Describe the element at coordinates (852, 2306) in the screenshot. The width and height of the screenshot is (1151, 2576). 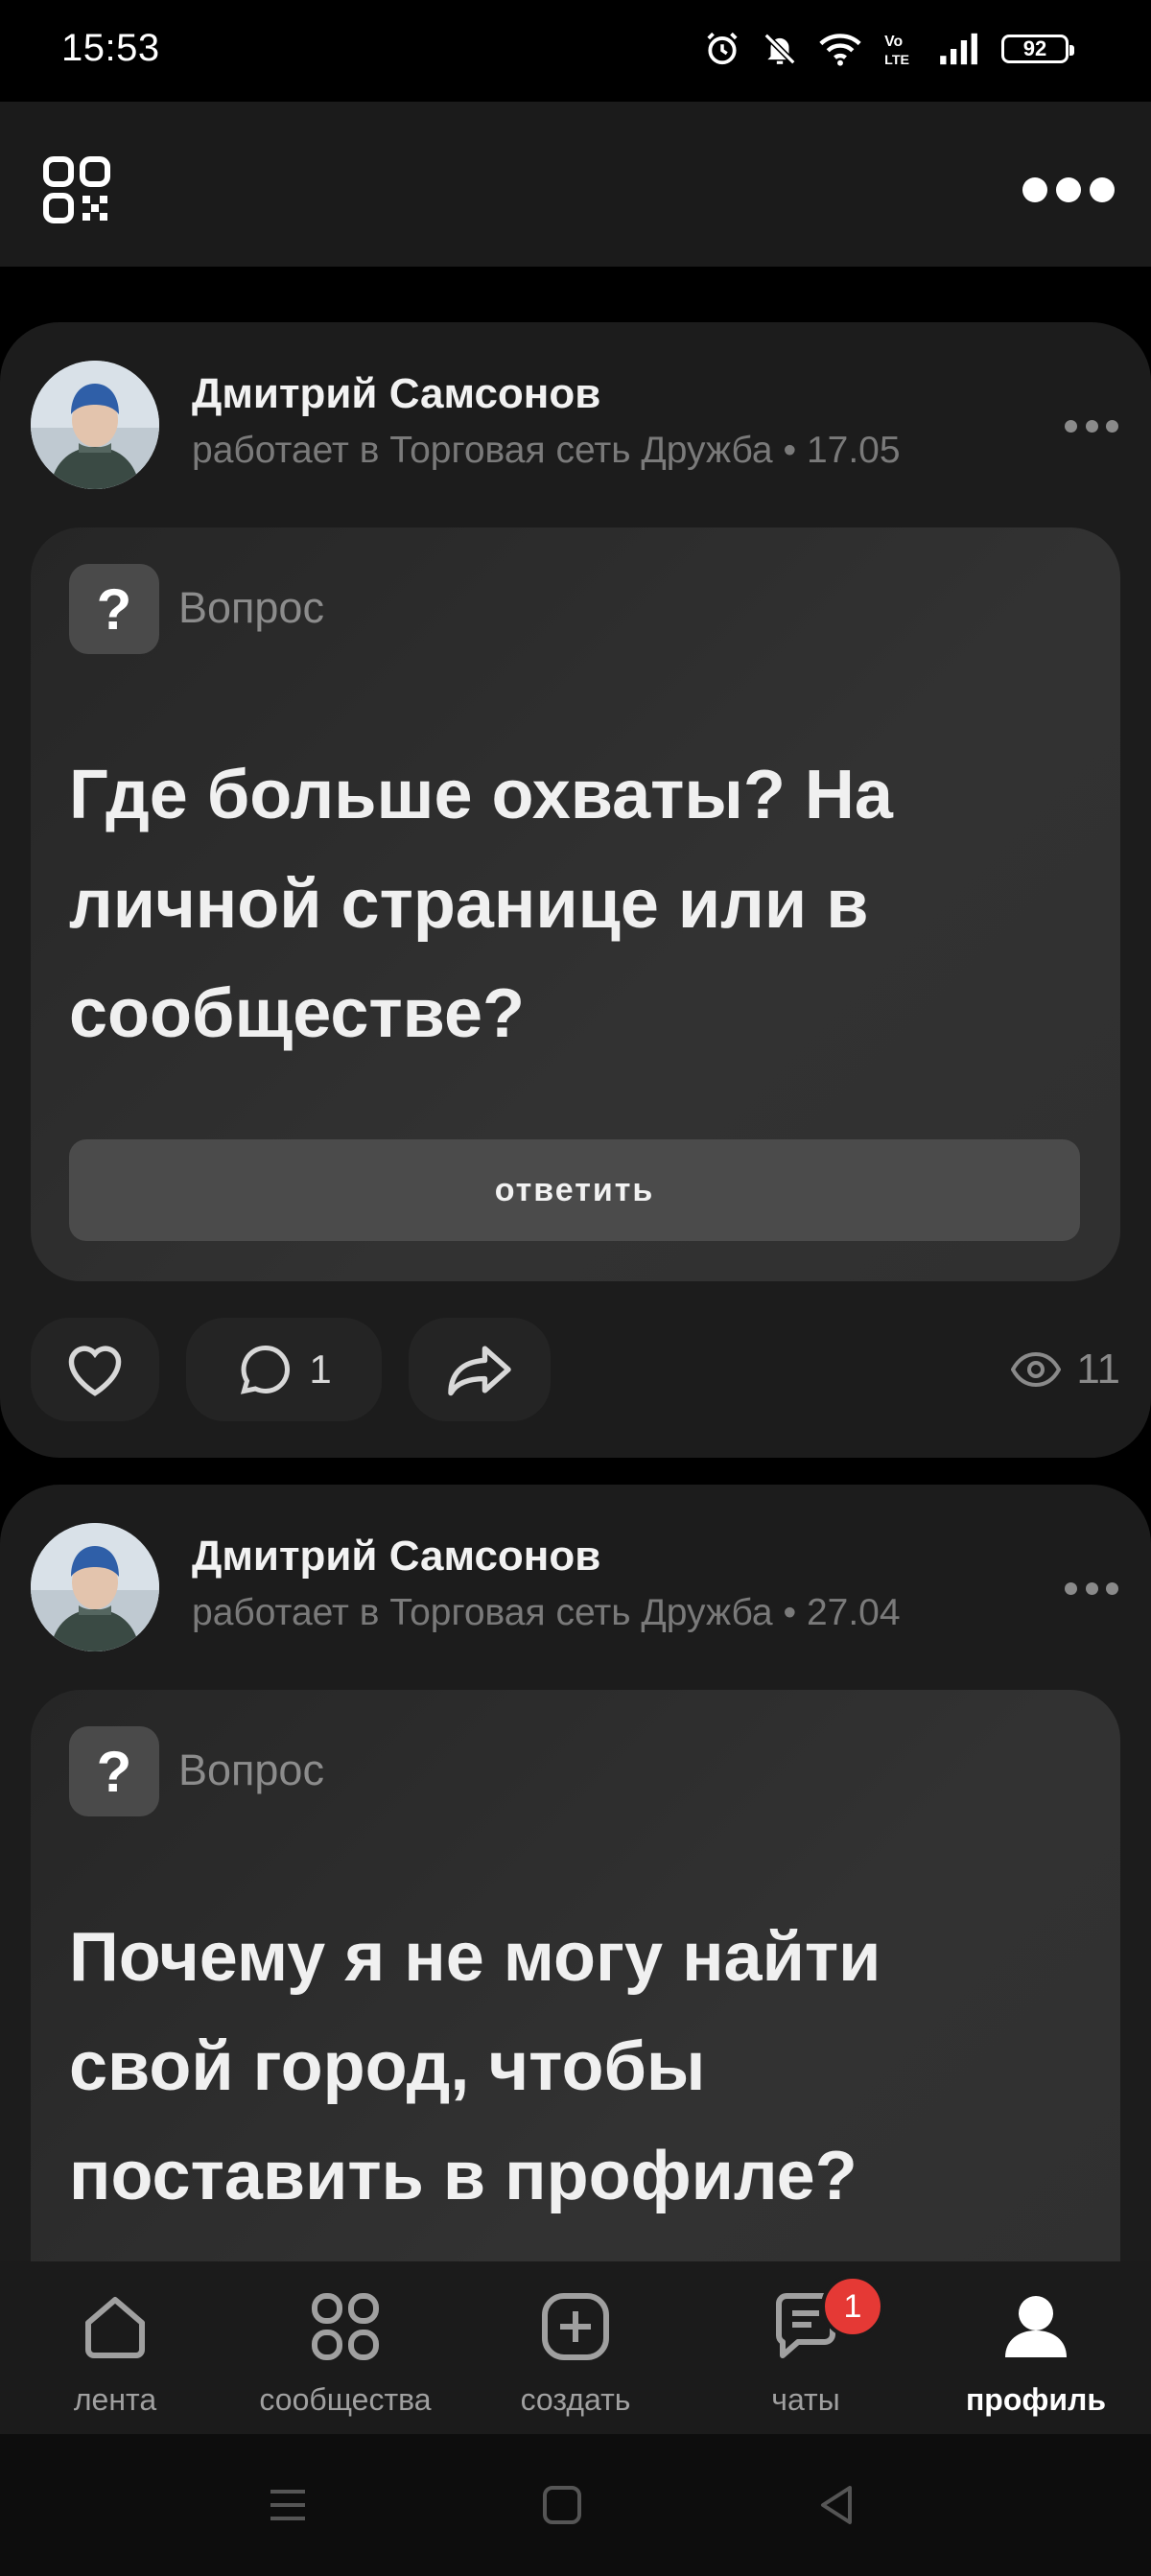
I see `chat-badge: 1` at that location.